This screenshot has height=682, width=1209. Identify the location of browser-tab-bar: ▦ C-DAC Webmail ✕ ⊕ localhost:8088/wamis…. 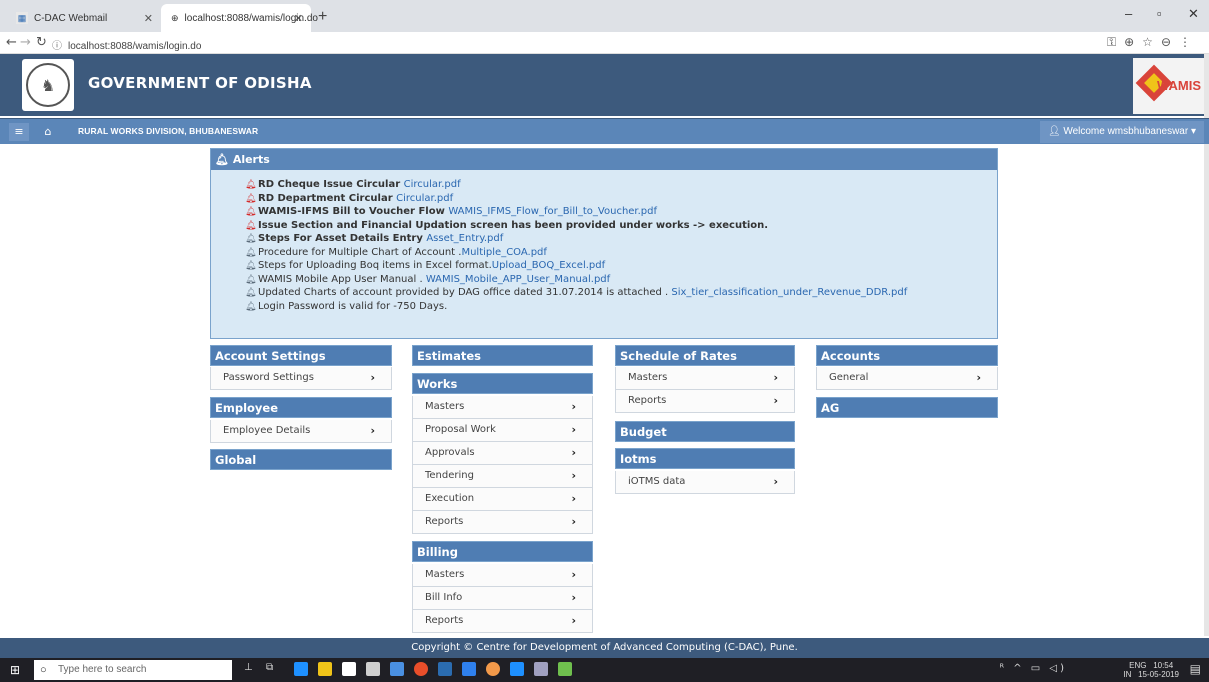
(604, 16).